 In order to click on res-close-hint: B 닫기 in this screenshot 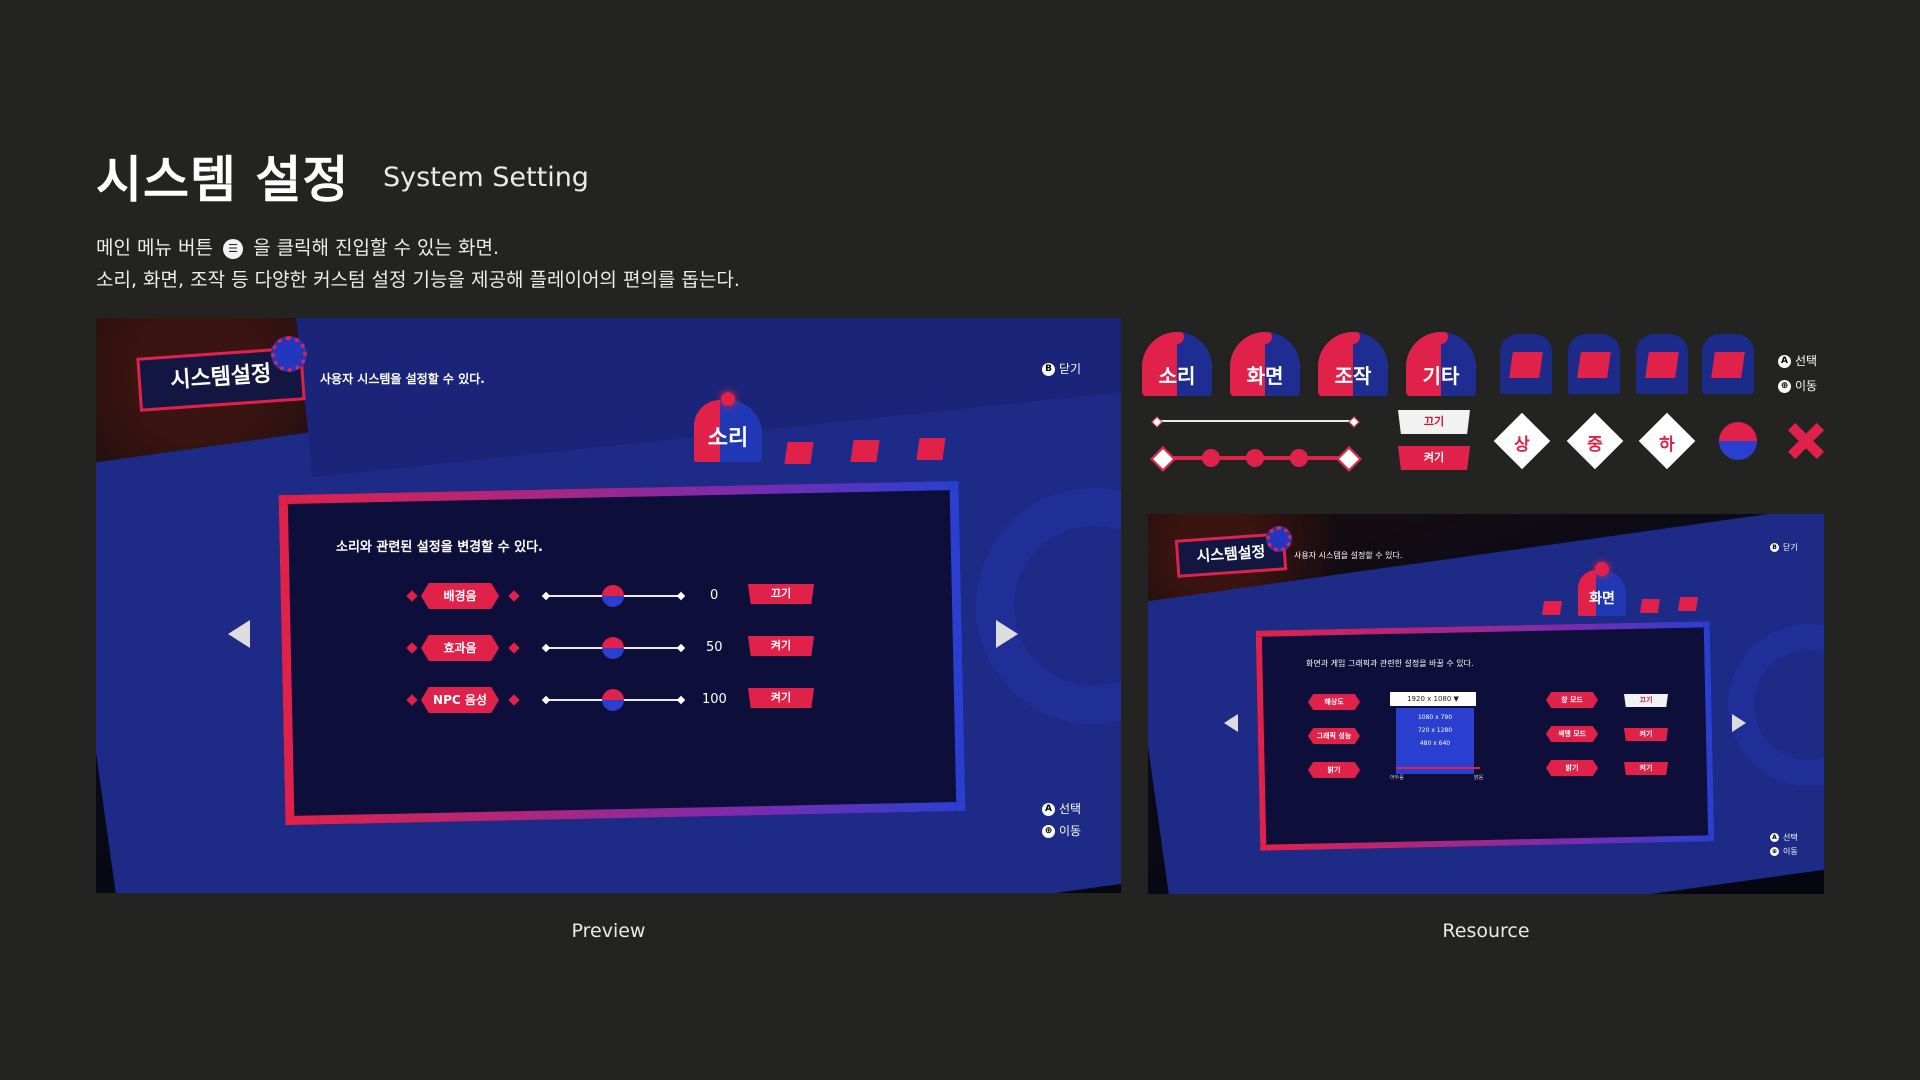, I will do `click(1784, 547)`.